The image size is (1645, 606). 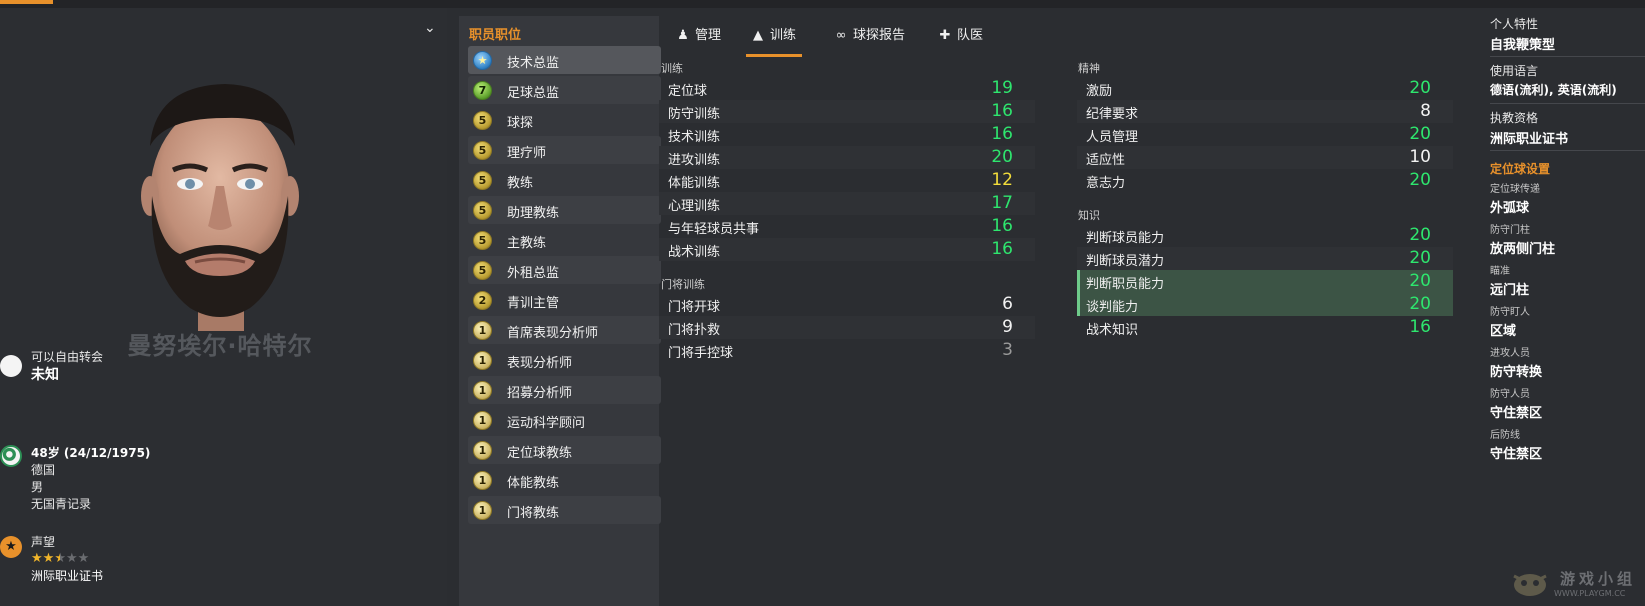 I want to click on attribute-name: 进攻训练, so click(x=694, y=160).